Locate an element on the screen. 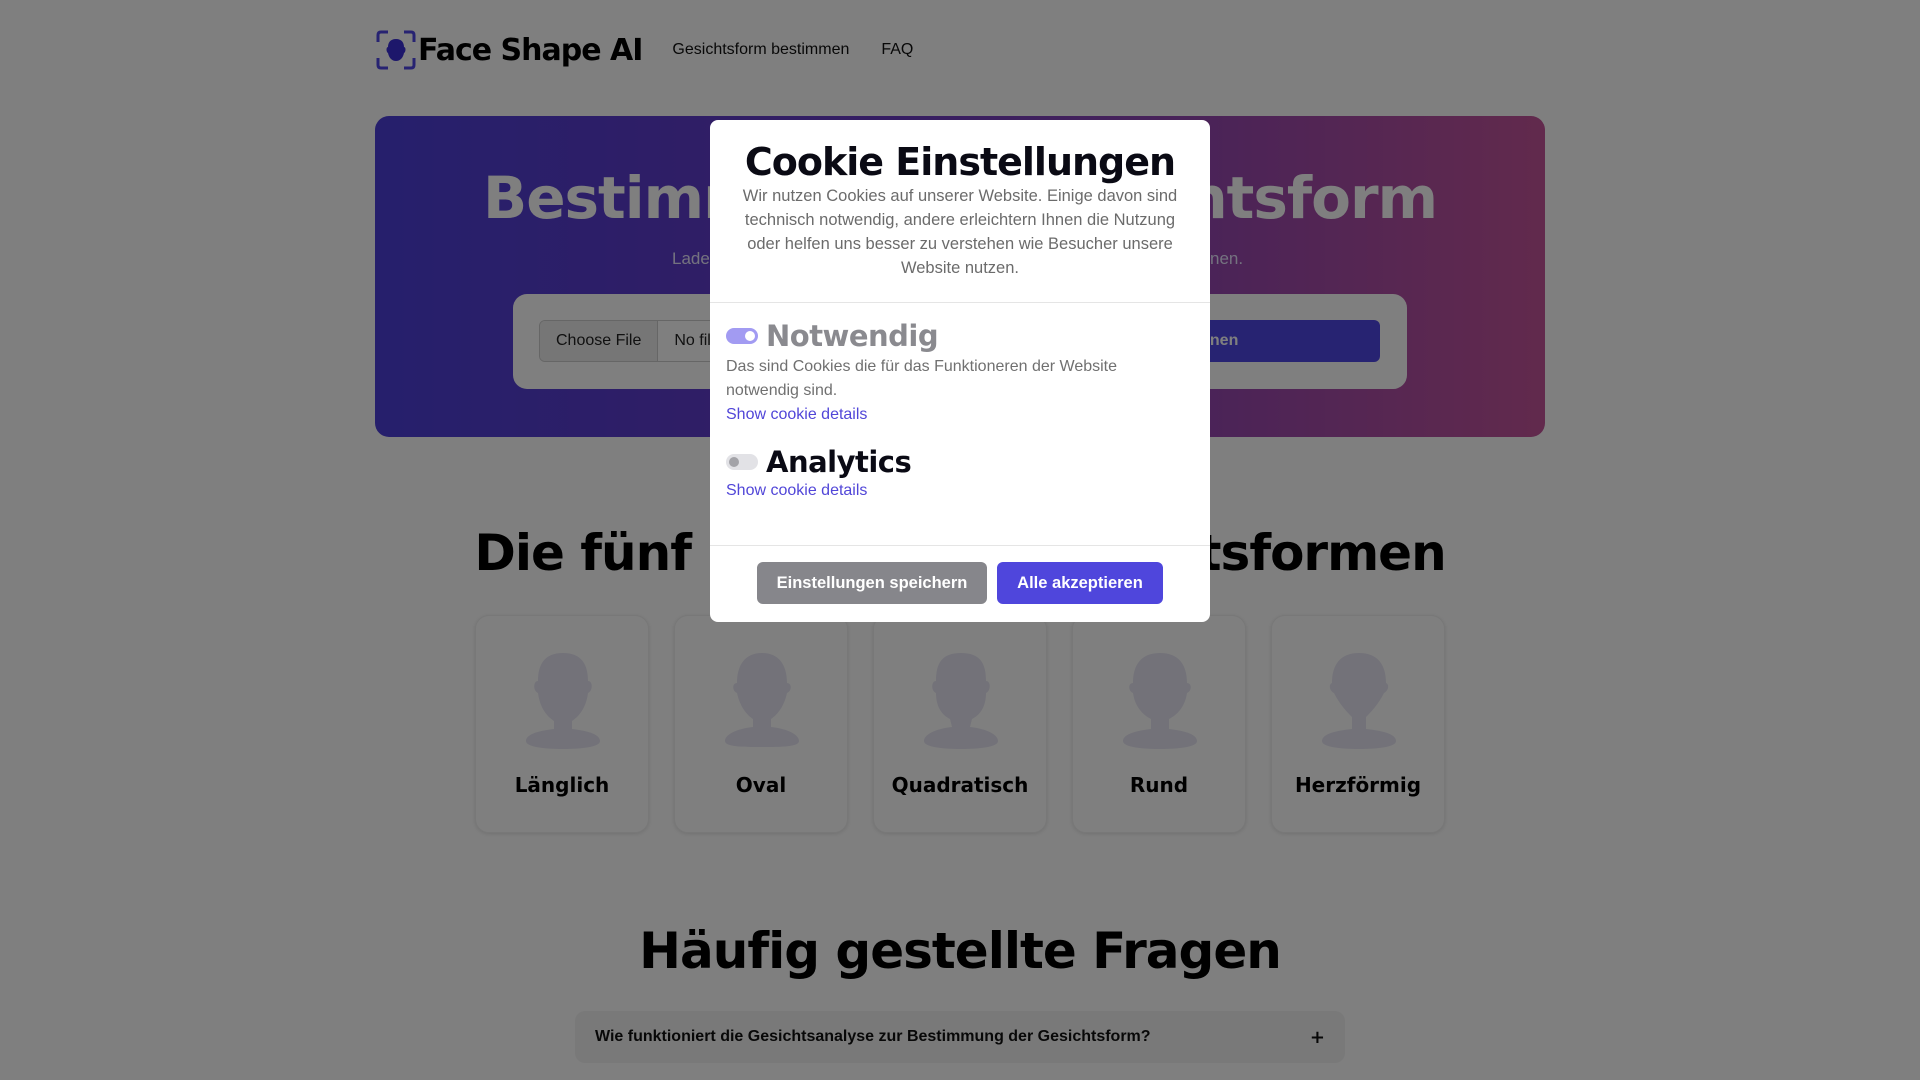 The image size is (1920, 1080). cookie-category-title: Notwendig is located at coordinates (852, 336).